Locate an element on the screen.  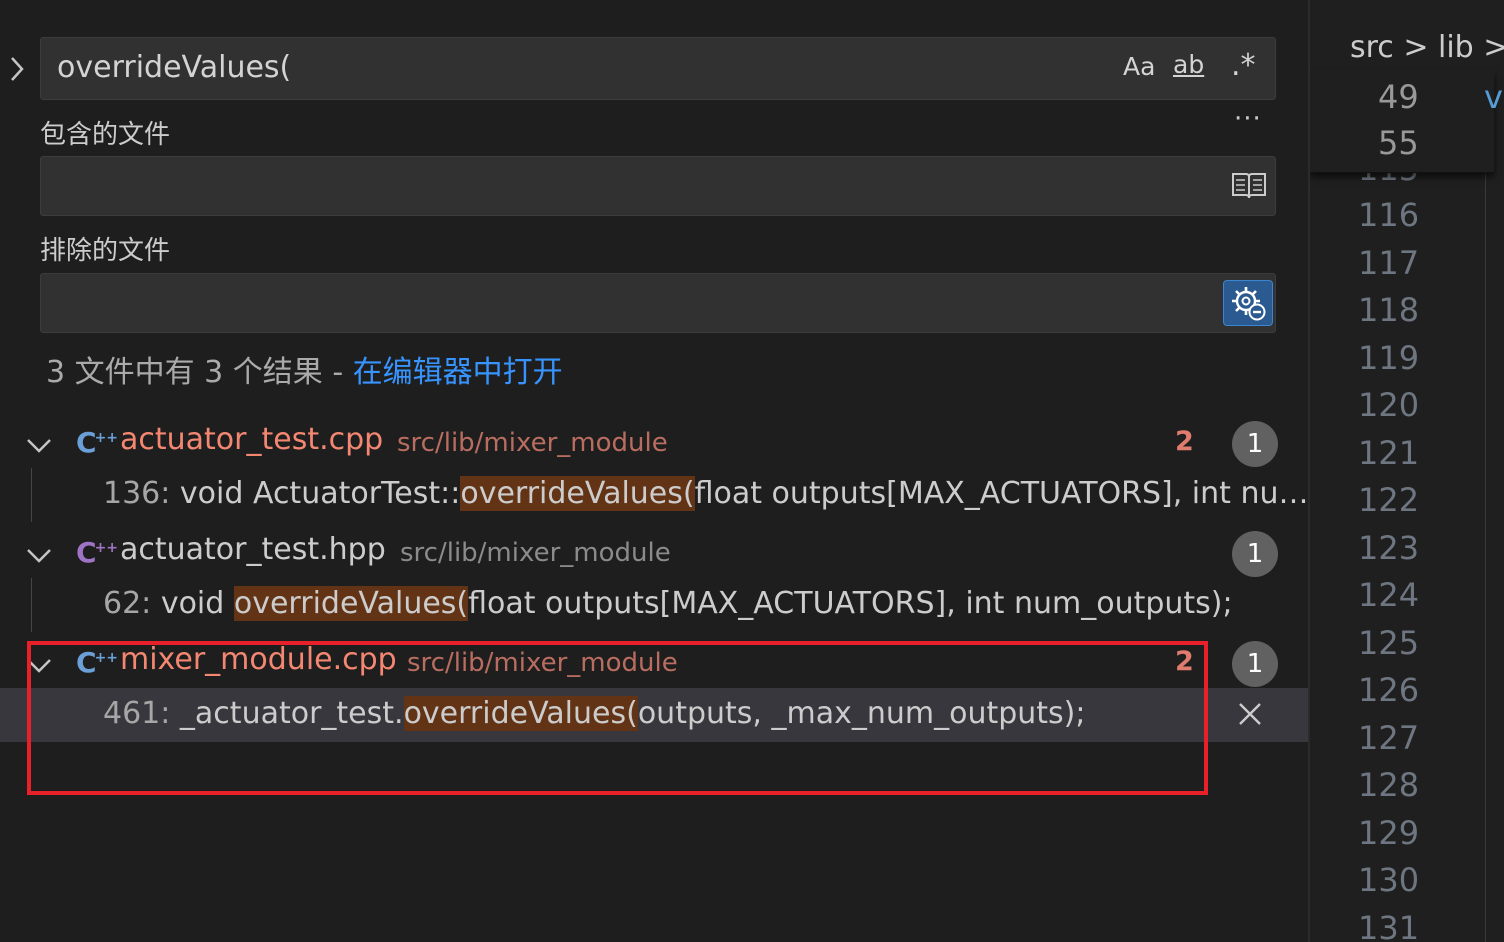
toggle-replace-button is located at coordinates (16, 69).